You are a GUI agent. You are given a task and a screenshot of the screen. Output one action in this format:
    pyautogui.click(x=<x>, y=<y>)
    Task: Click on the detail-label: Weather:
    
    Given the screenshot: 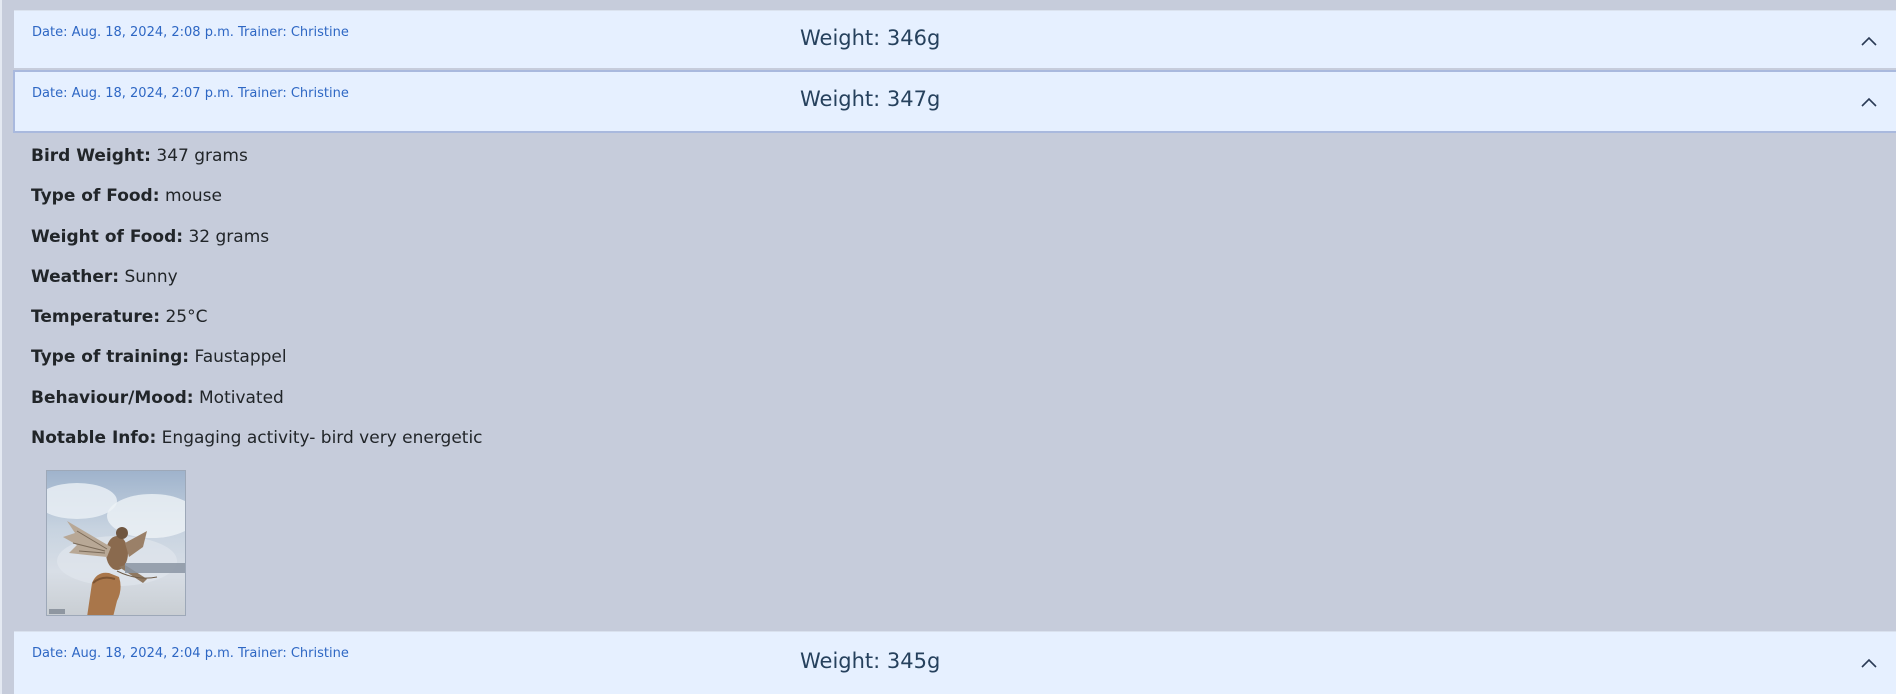 What is the action you would take?
    pyautogui.click(x=75, y=276)
    